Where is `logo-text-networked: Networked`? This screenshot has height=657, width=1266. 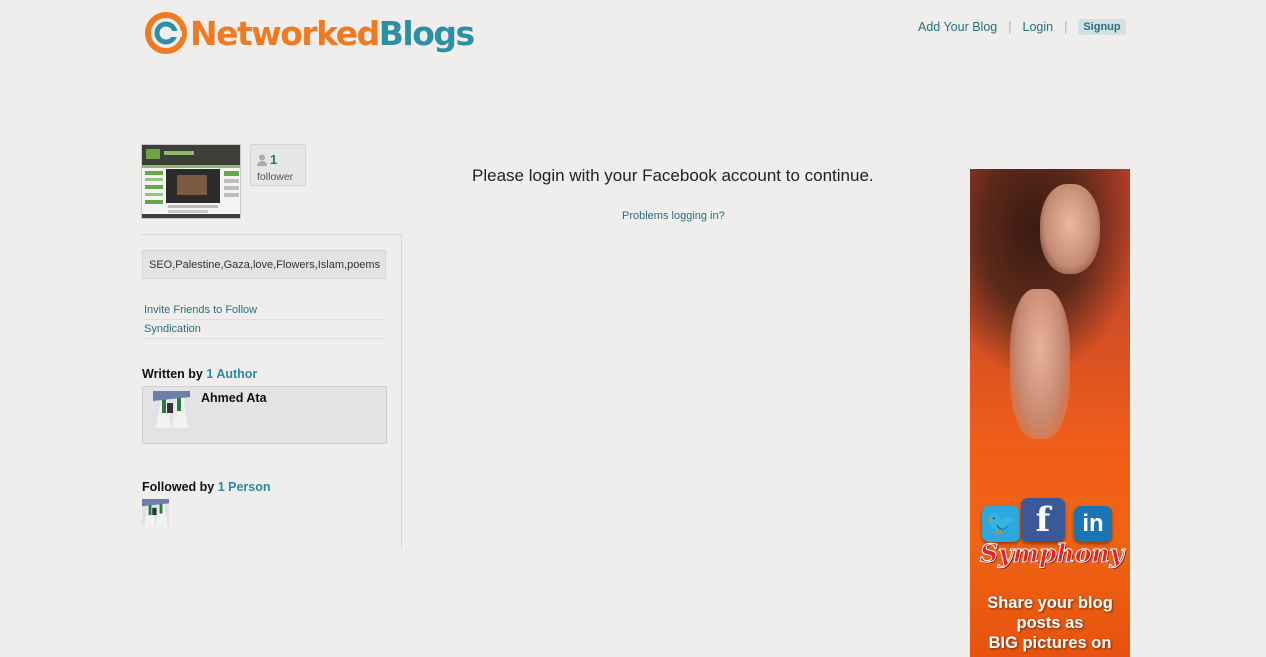
logo-text-networked: Networked is located at coordinates (285, 33).